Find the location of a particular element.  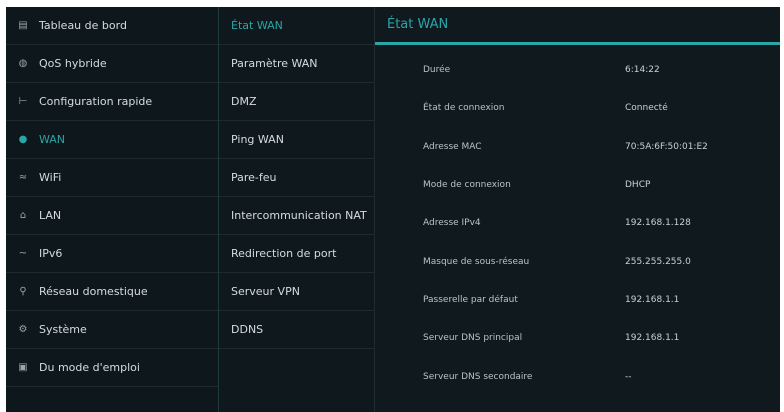

info-row: État de connexion Connecté is located at coordinates (577, 108).